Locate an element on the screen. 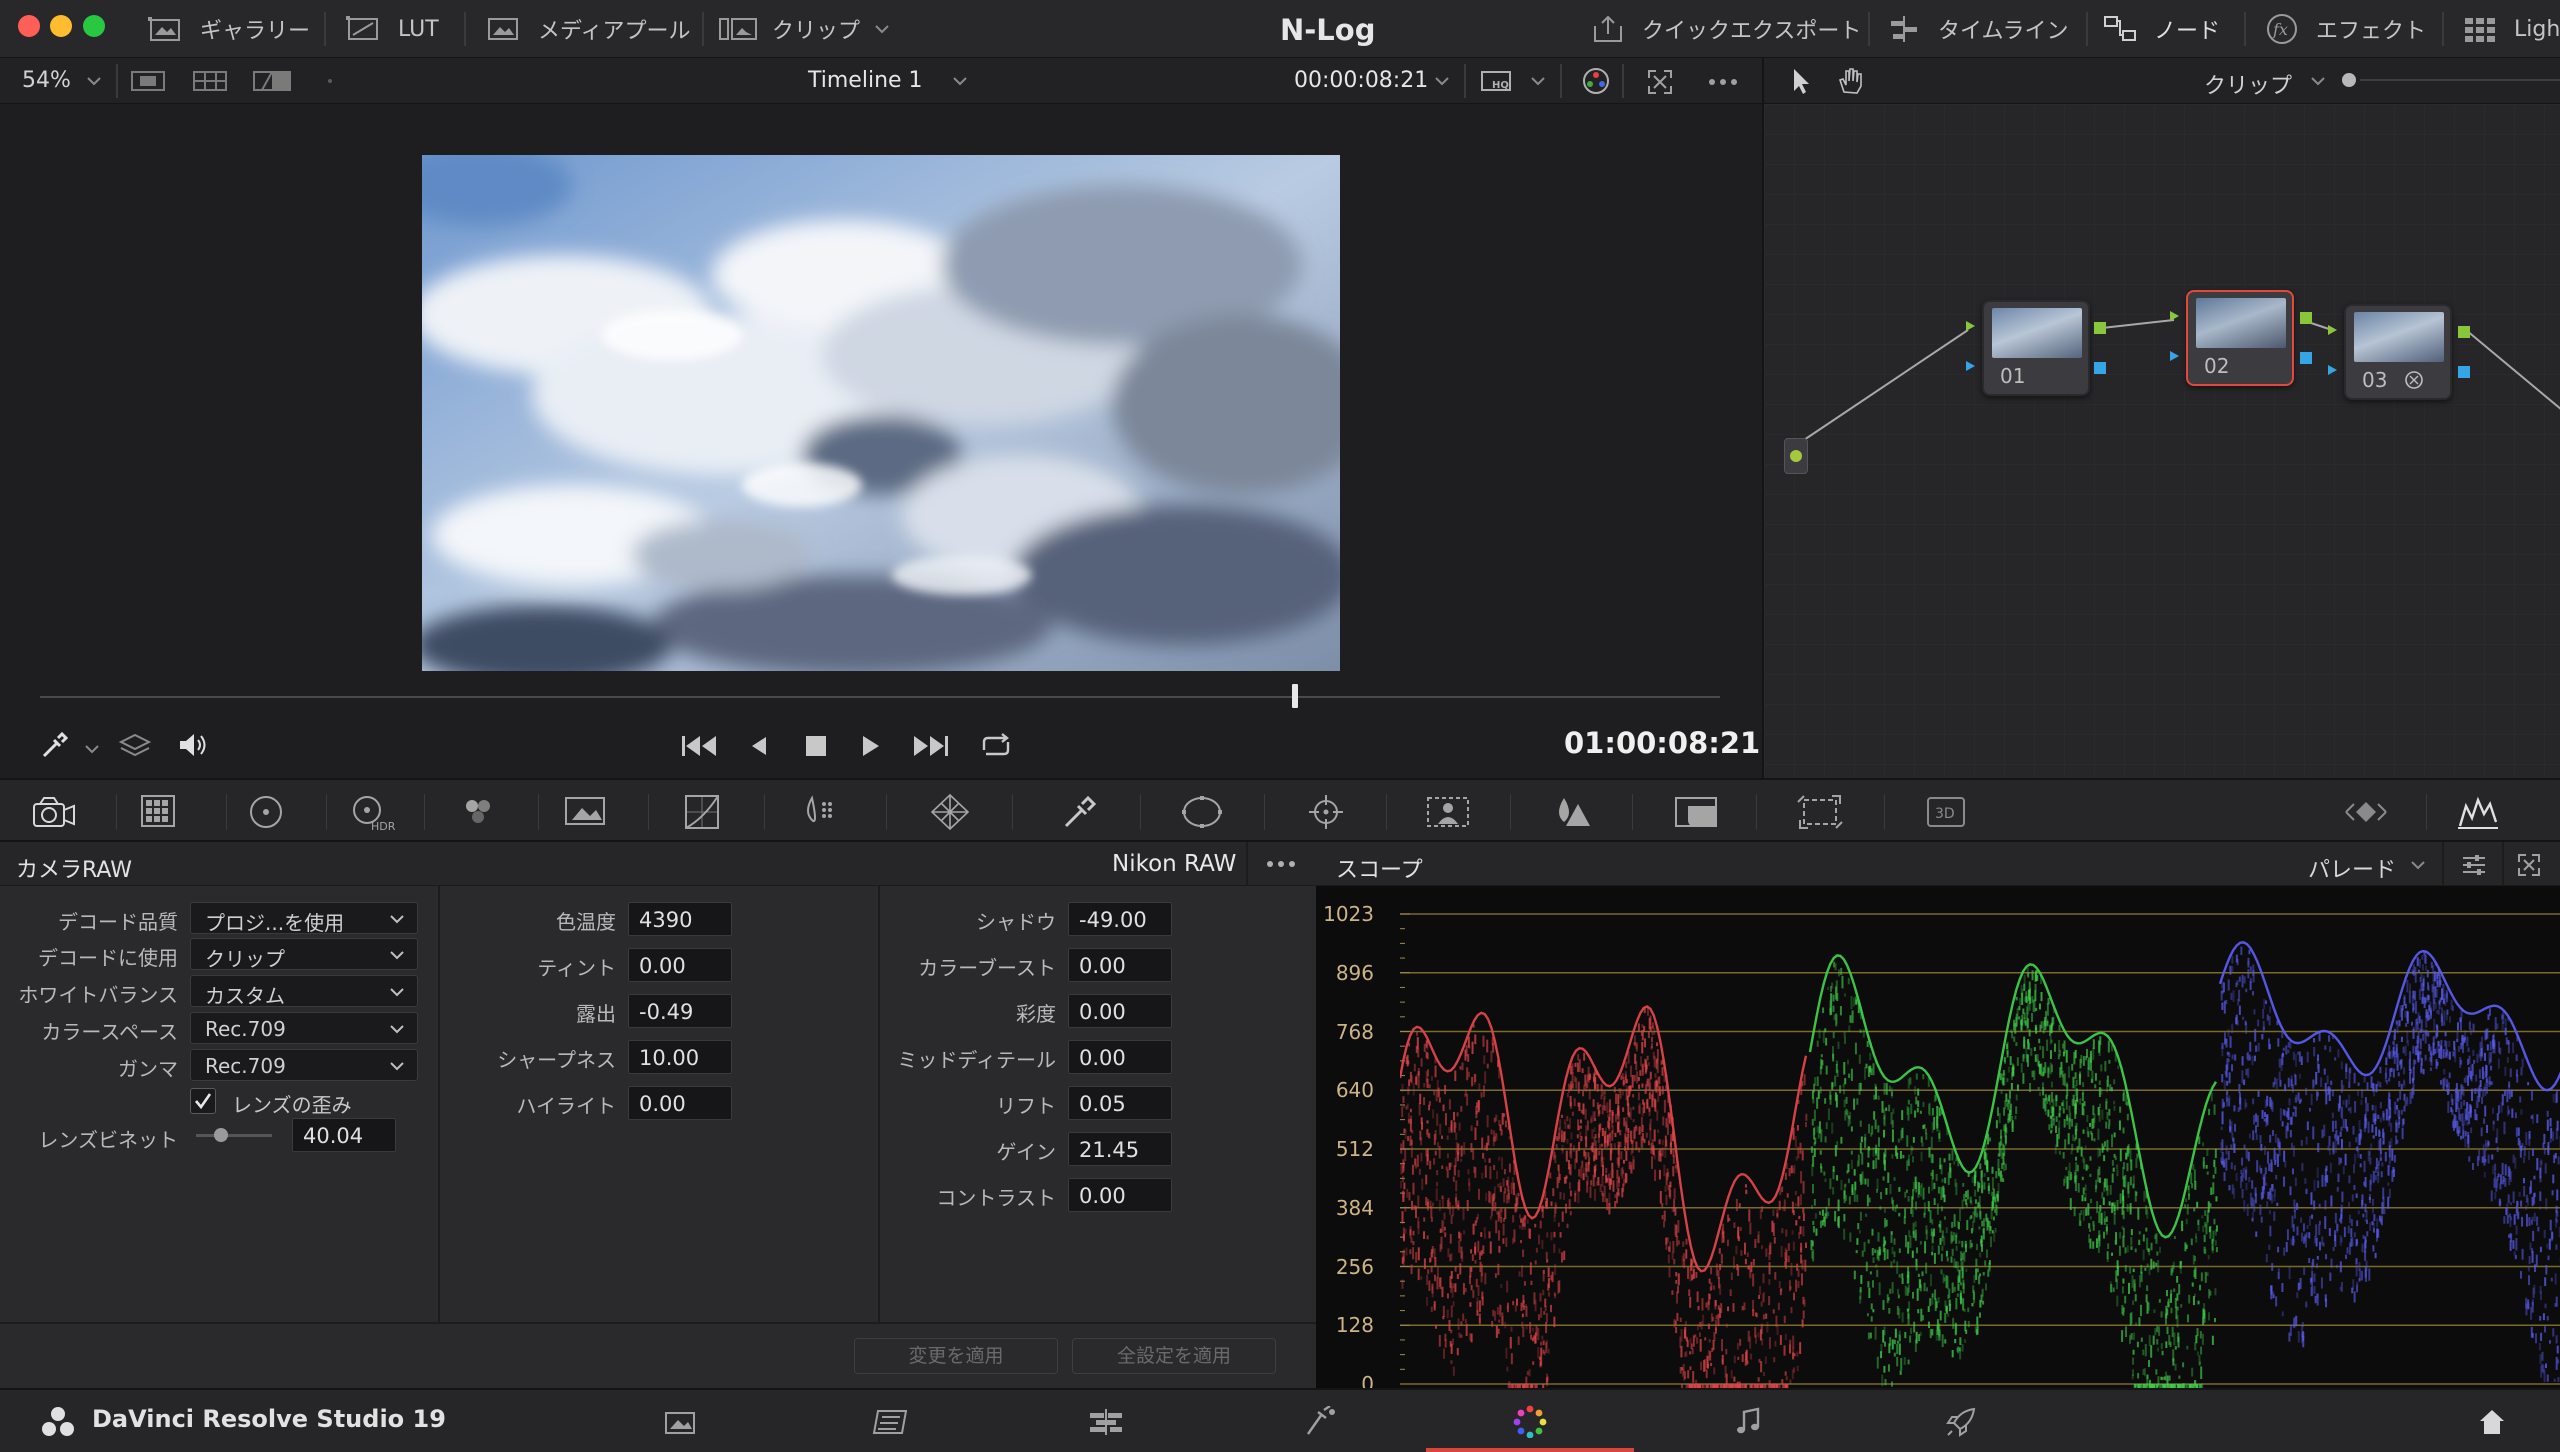  contrast-input: 0.00 is located at coordinates (1120, 1195).